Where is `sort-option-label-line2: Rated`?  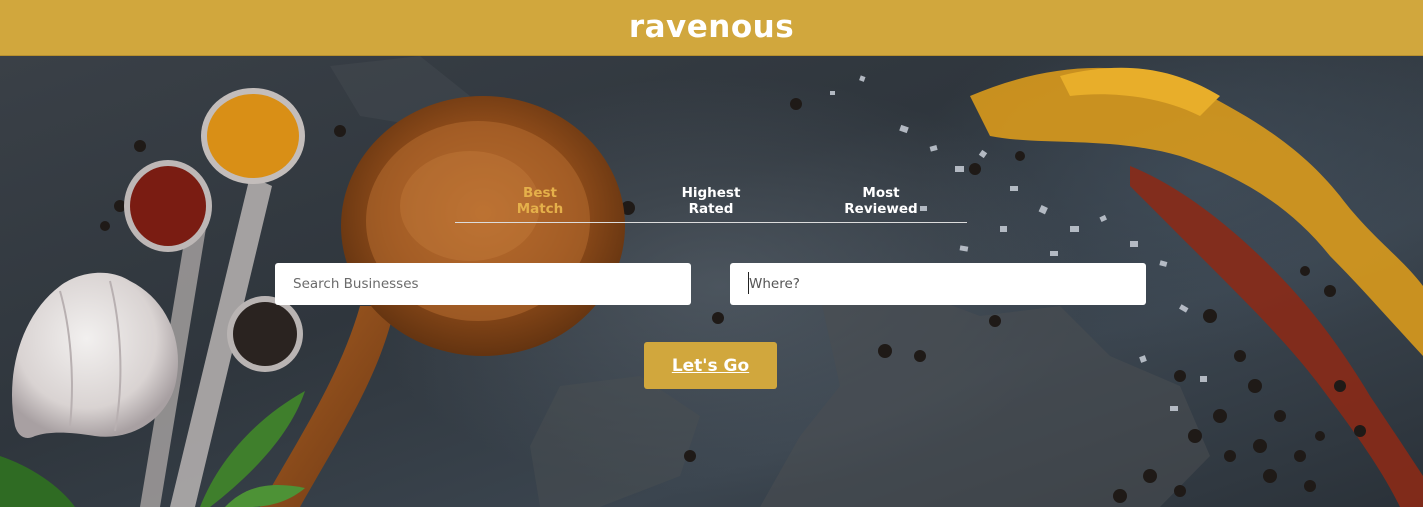 sort-option-label-line2: Rated is located at coordinates (711, 209).